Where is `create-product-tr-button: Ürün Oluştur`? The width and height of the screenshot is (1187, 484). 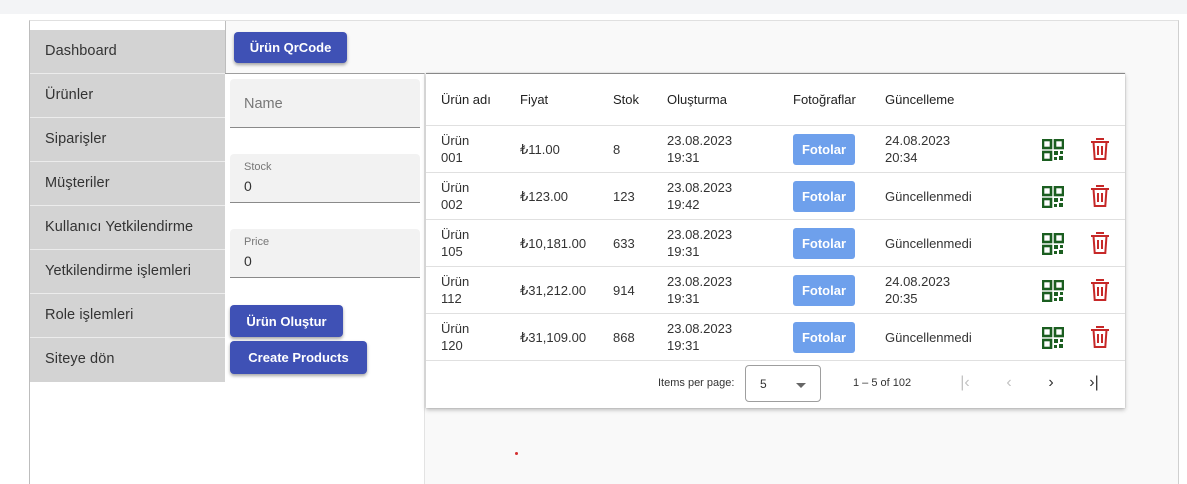
create-product-tr-button: Ürün Oluştur is located at coordinates (286, 321).